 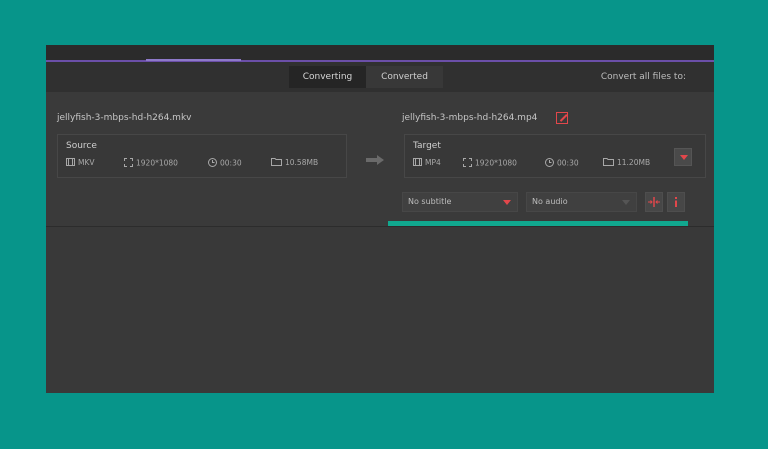 I want to click on source-duration: 00:30, so click(x=225, y=163).